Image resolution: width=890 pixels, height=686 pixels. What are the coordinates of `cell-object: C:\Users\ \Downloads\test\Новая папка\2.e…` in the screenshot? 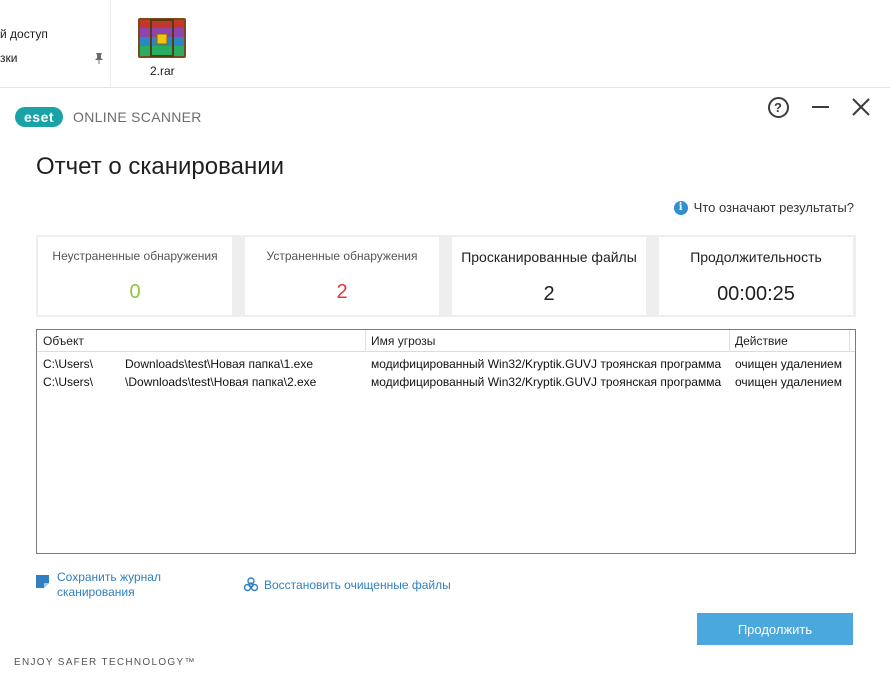 It's located at (180, 382).